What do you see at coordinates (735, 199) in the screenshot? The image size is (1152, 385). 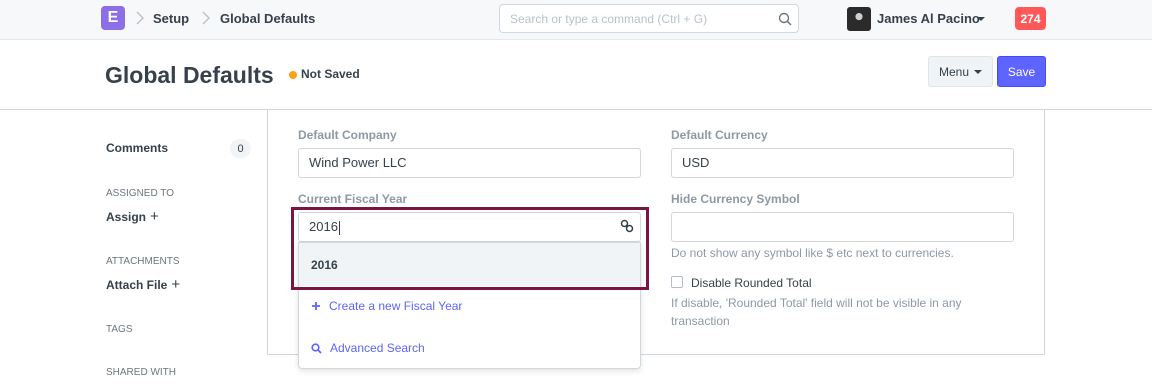 I see `hide-currency-symbol-label: Hide Currency Symbol` at bounding box center [735, 199].